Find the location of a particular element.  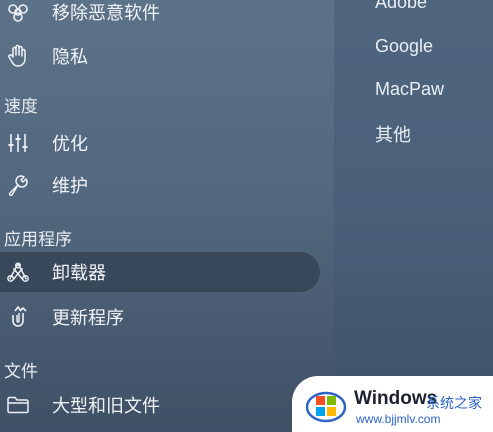

sidebar-item-optimization: 优化 is located at coordinates (160, 143).